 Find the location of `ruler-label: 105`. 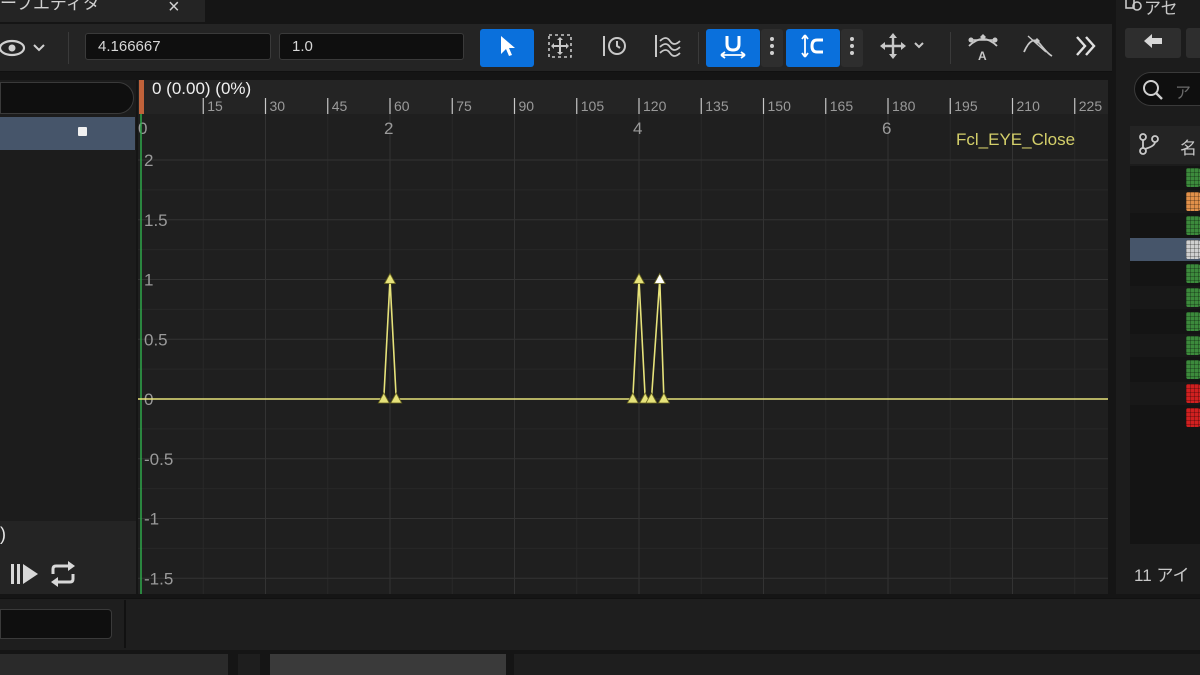

ruler-label: 105 is located at coordinates (593, 106).